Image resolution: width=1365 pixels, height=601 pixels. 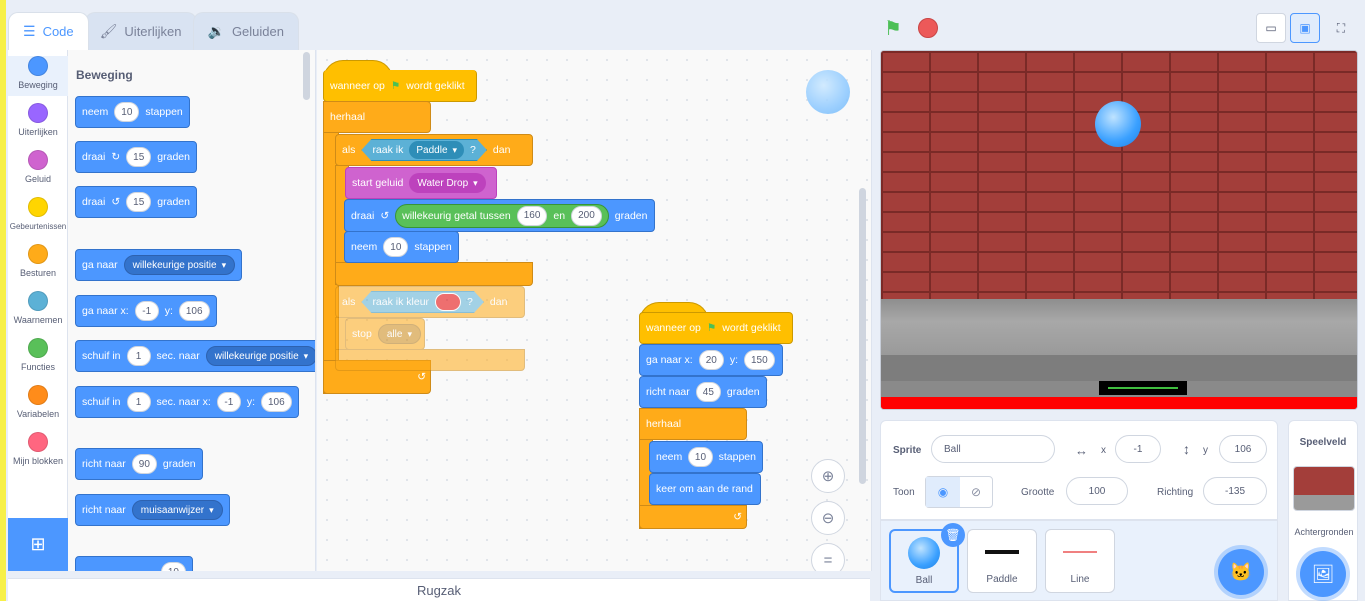 I want to click on block-point-towards: richt naar muisaanwijzer, so click(x=152, y=510).